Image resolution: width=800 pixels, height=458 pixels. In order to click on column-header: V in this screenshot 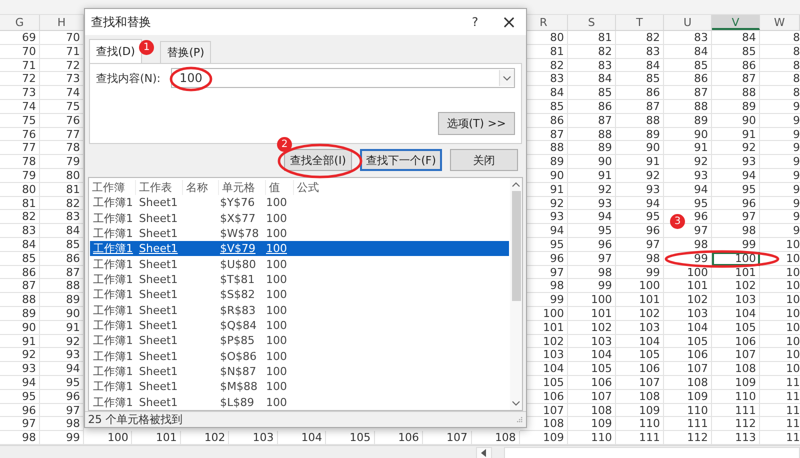, I will do `click(736, 22)`.